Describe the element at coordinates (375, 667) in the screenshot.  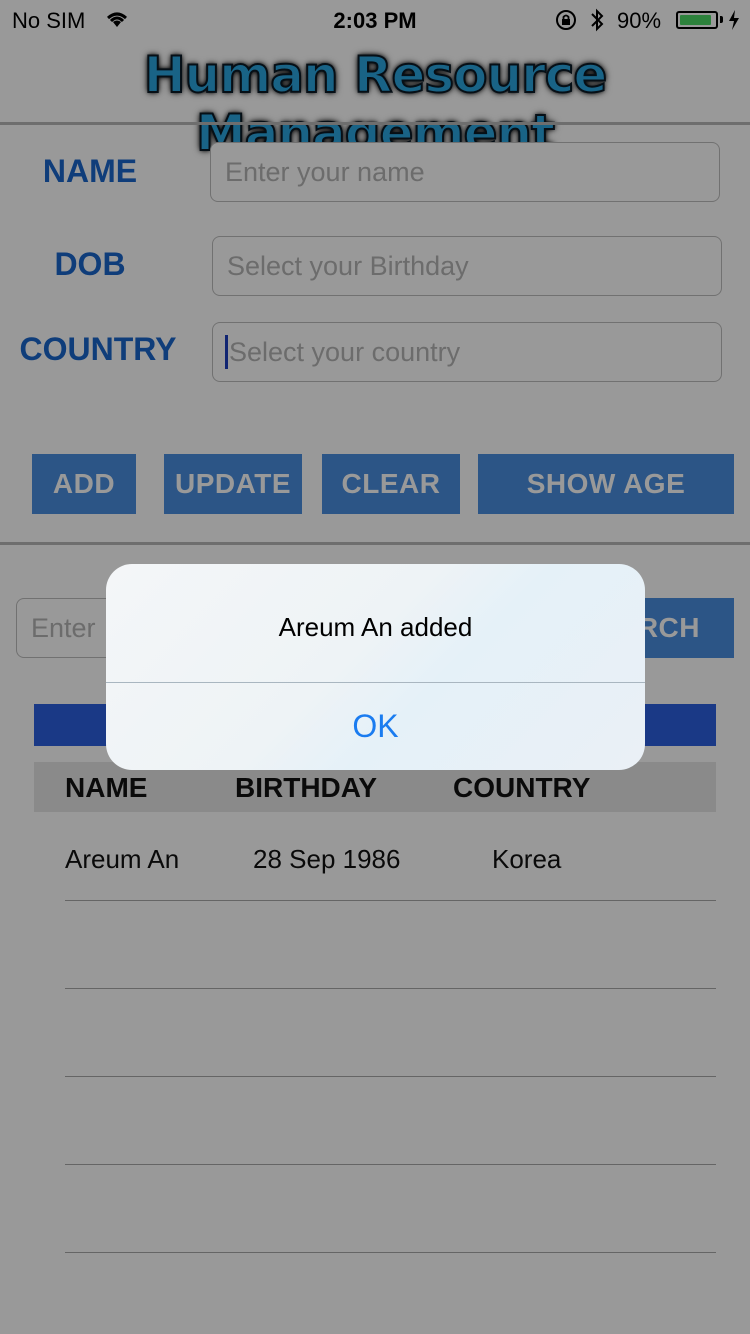
I see `alert-dialog: Areum An added OK` at that location.